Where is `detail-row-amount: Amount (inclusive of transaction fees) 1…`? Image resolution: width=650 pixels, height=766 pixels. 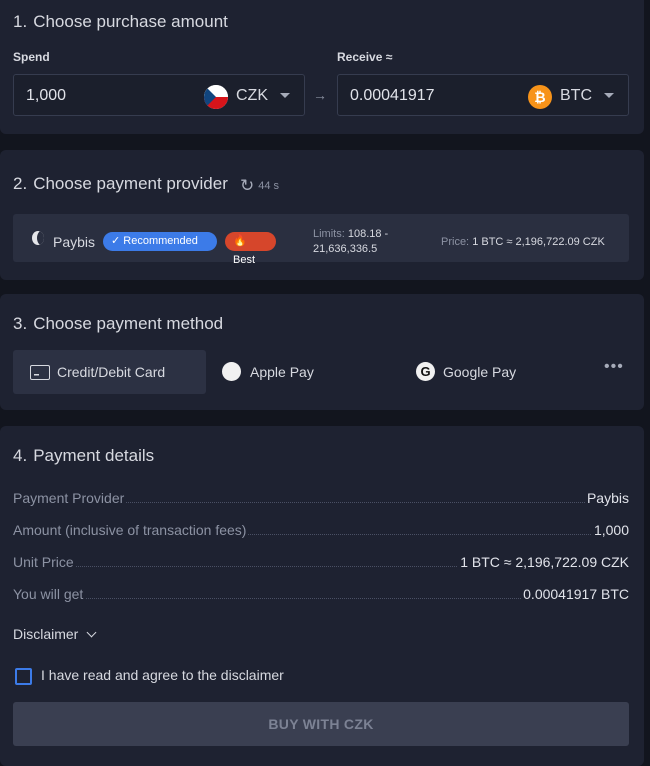 detail-row-amount: Amount (inclusive of transaction fees) 1… is located at coordinates (321, 530).